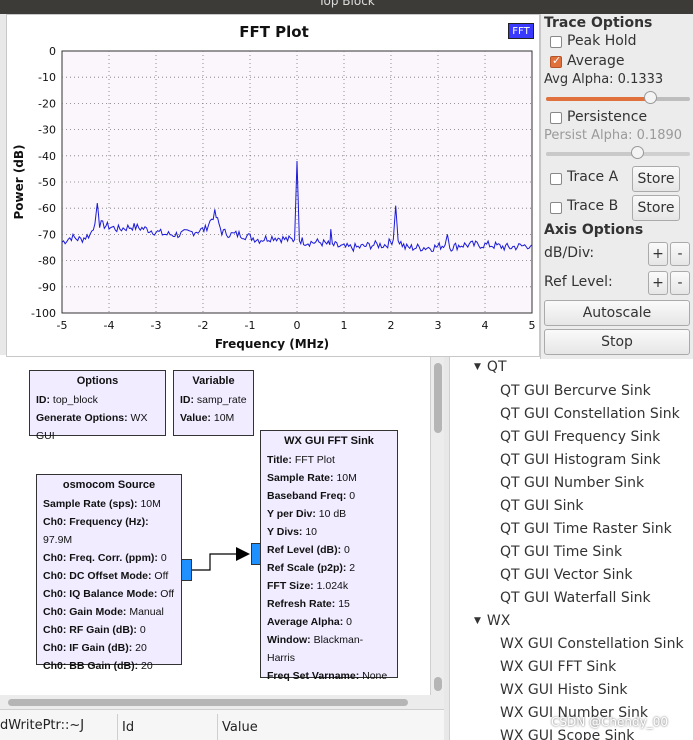 Image resolution: width=693 pixels, height=740 pixels. Describe the element at coordinates (604, 79) in the screenshot. I see `avg-alpha-label: Avg Alpha: 0.1333` at that location.